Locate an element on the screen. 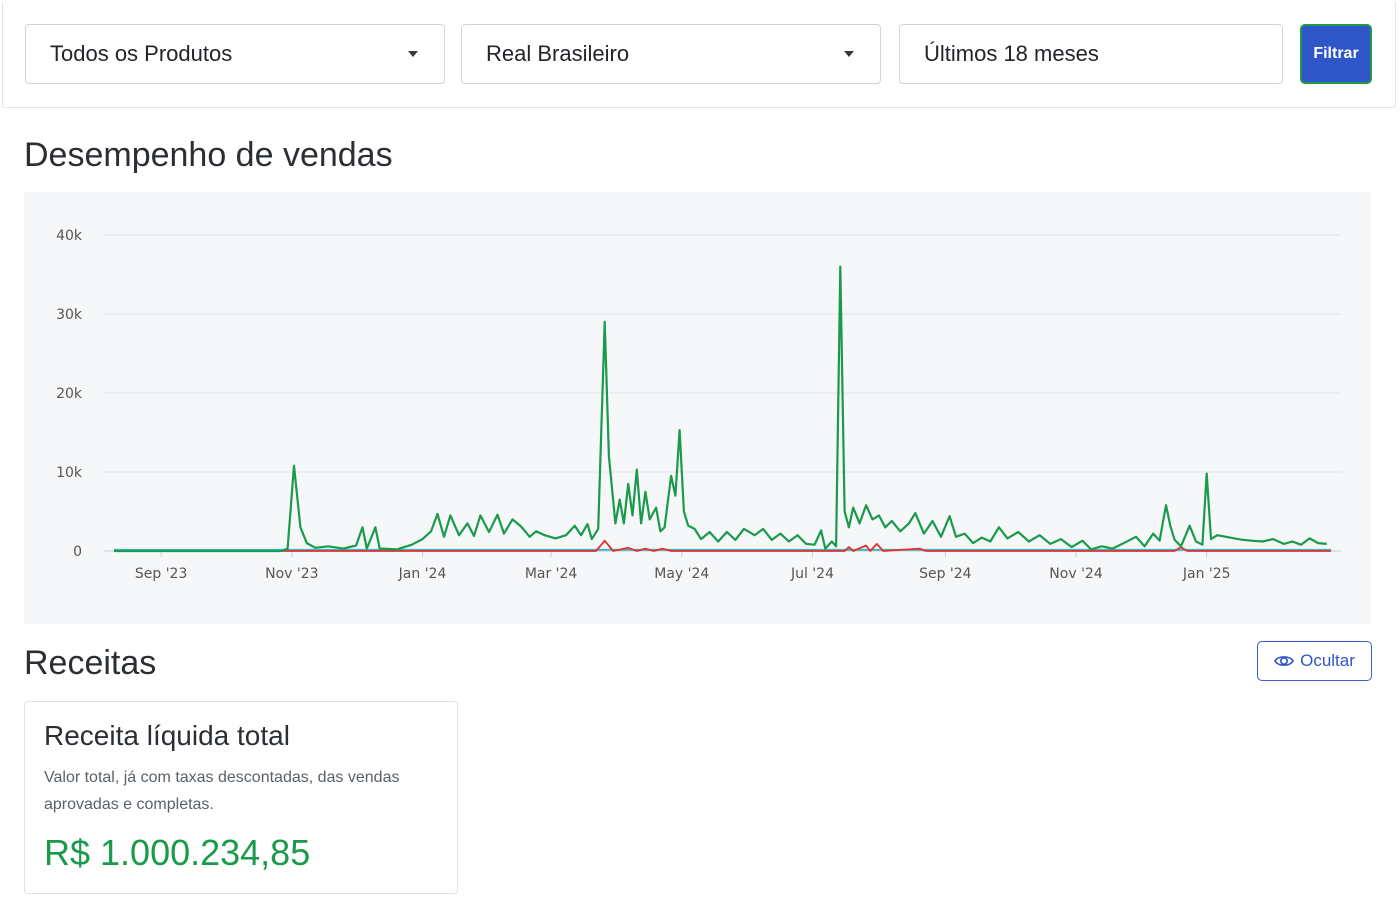  product-select-value: Todos os Produtos is located at coordinates (141, 53).